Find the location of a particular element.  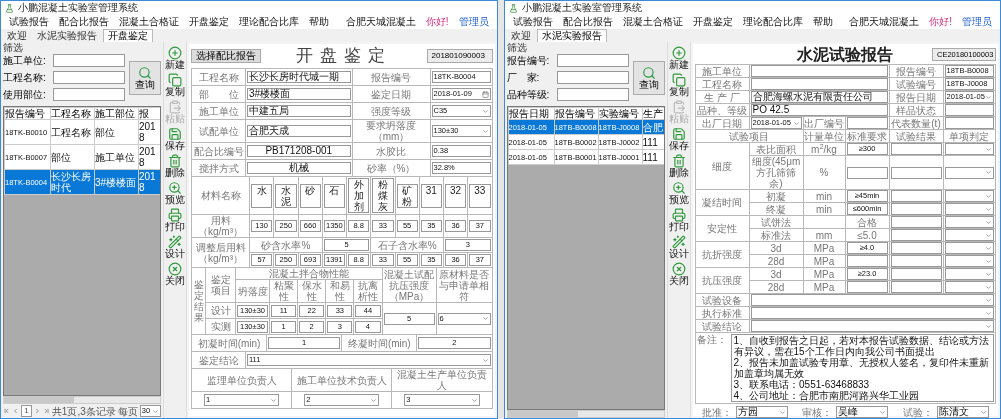

column-header: 实验编号 is located at coordinates (620, 113).